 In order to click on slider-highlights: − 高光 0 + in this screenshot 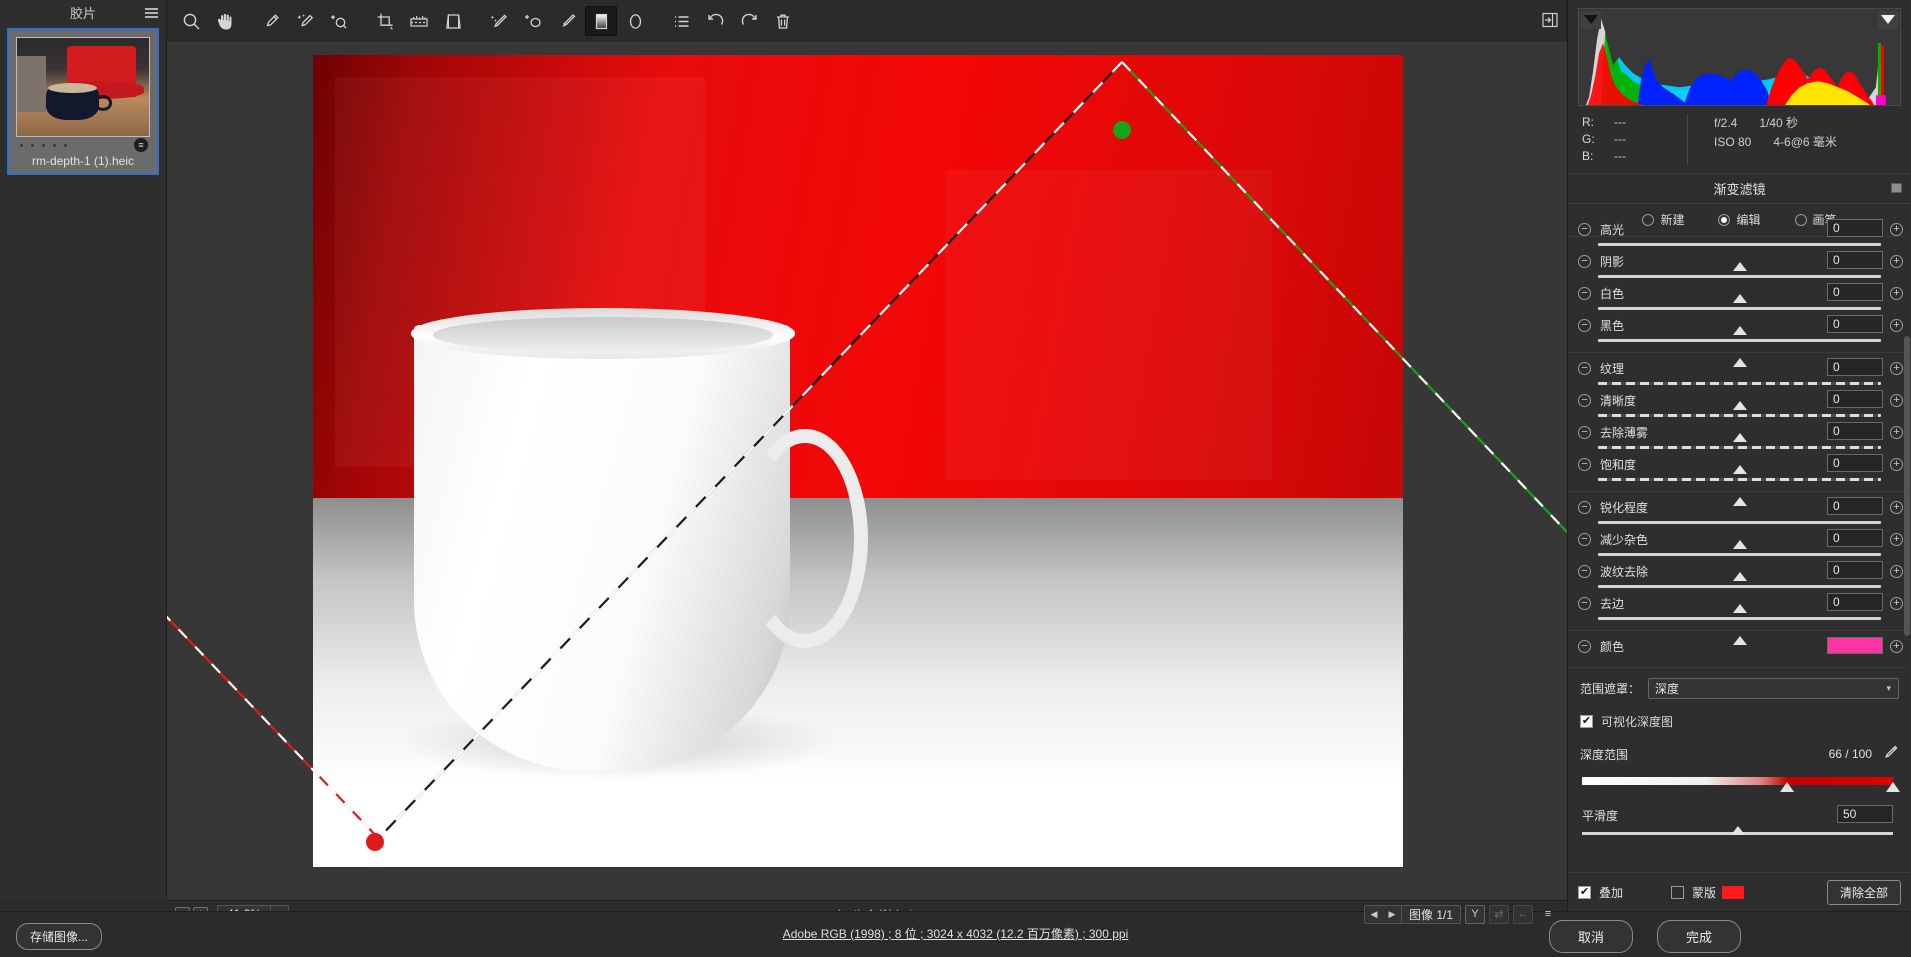, I will do `click(1739, 244)`.